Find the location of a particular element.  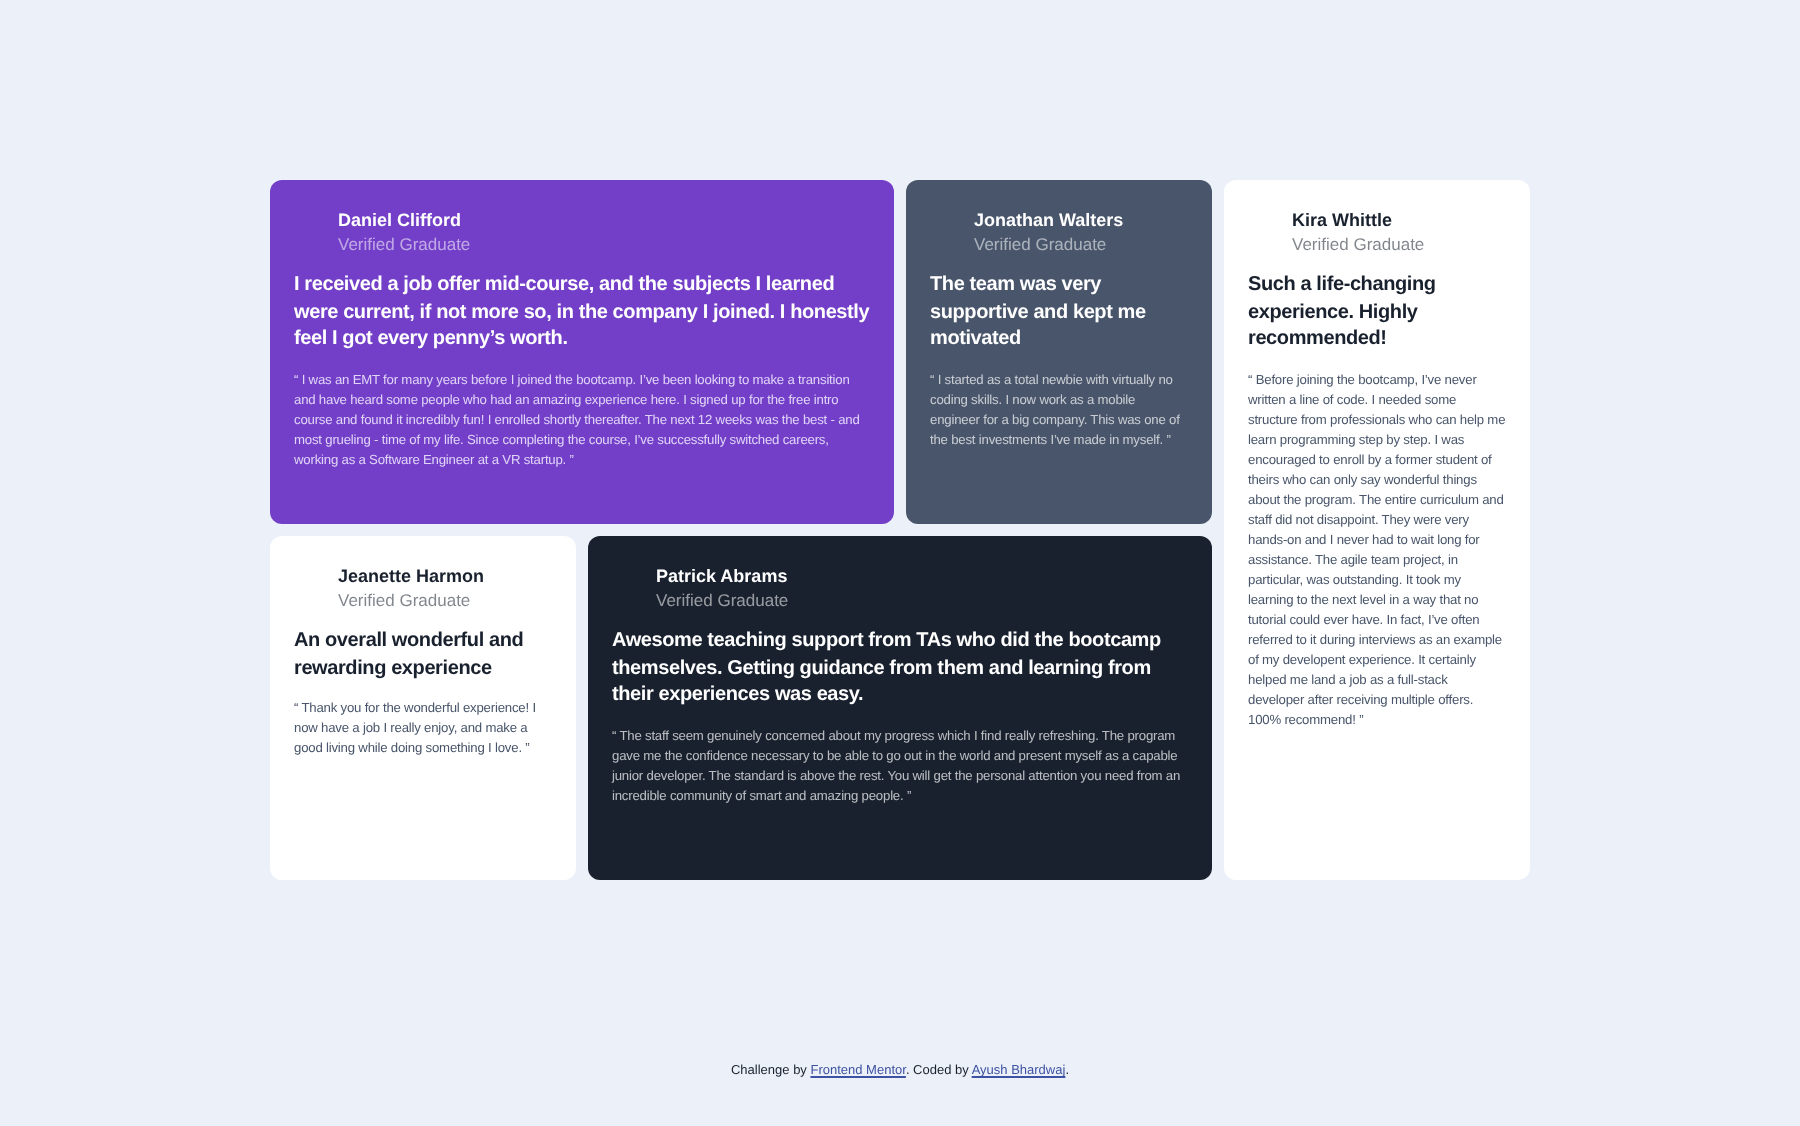

author-name: Kira Whittle is located at coordinates (1343, 220).